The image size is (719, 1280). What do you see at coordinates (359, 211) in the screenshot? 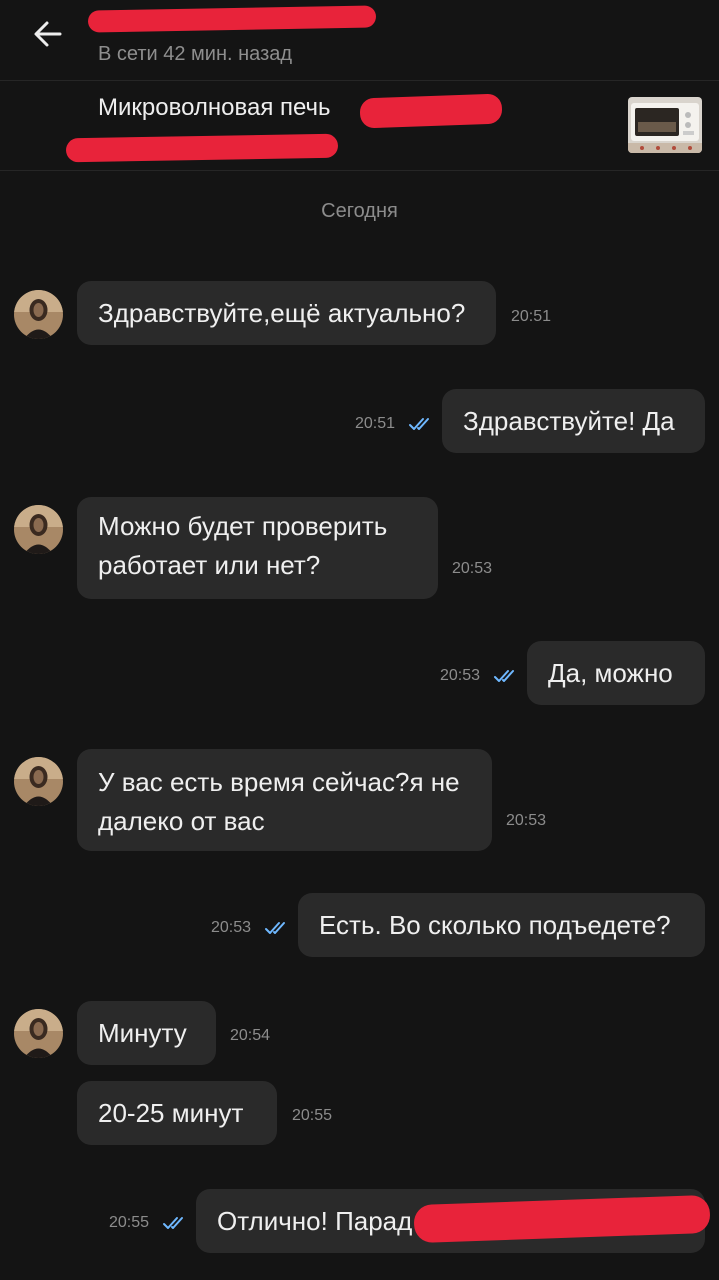
I see `date-separator: Сегодня` at bounding box center [359, 211].